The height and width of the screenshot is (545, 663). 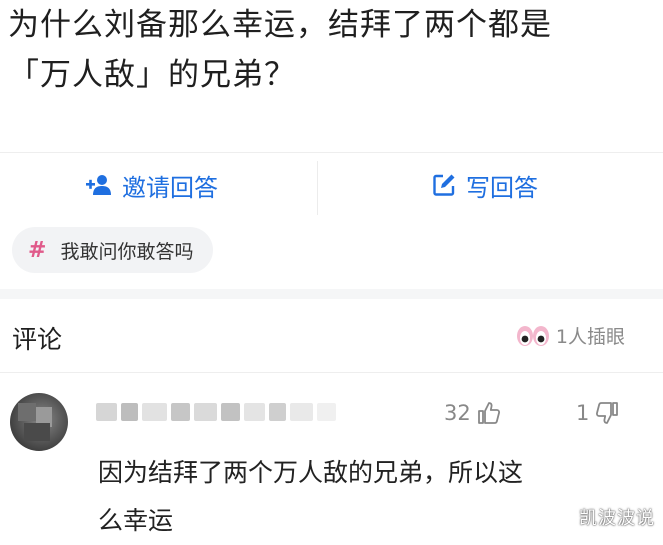 What do you see at coordinates (127, 251) in the screenshot?
I see `topic-tag-label: 我敢问你敢答吗` at bounding box center [127, 251].